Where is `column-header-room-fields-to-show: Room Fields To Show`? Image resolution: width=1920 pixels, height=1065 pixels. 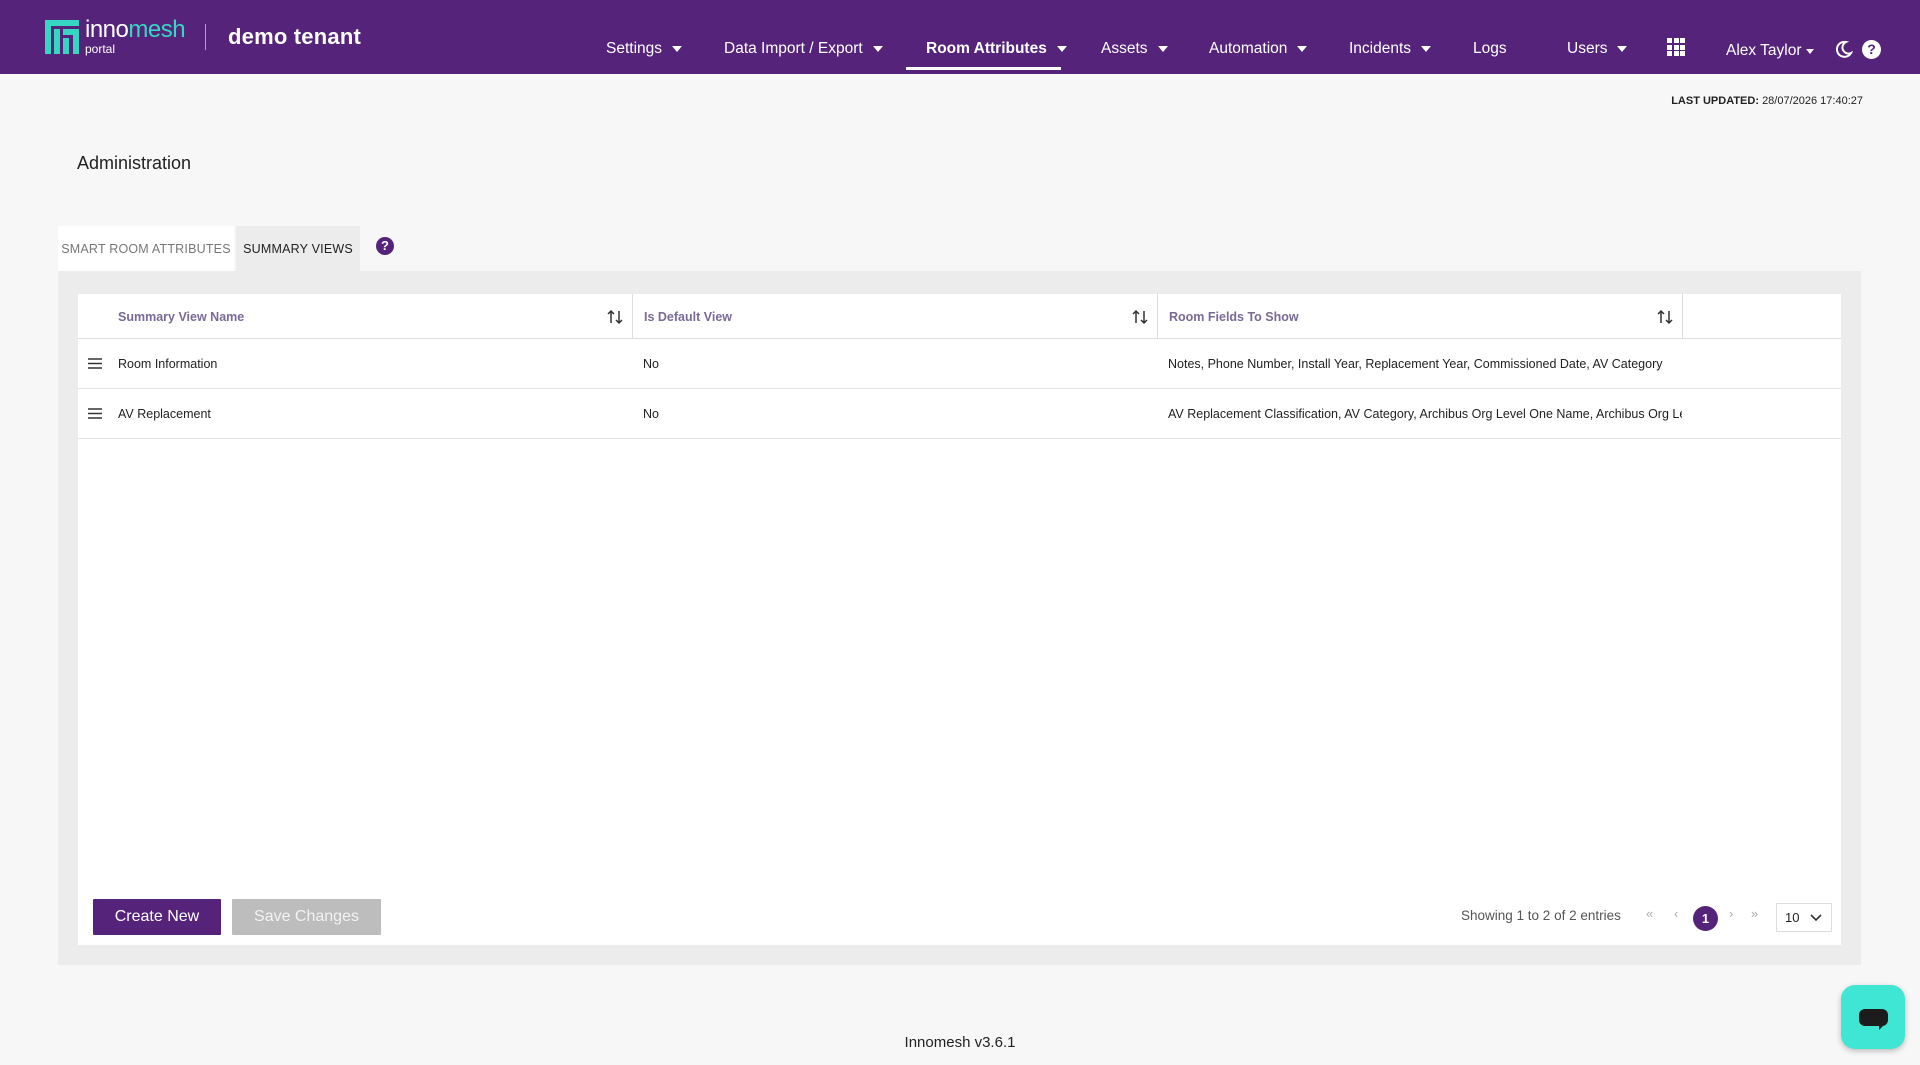 column-header-room-fields-to-show: Room Fields To Show is located at coordinates (1420, 316).